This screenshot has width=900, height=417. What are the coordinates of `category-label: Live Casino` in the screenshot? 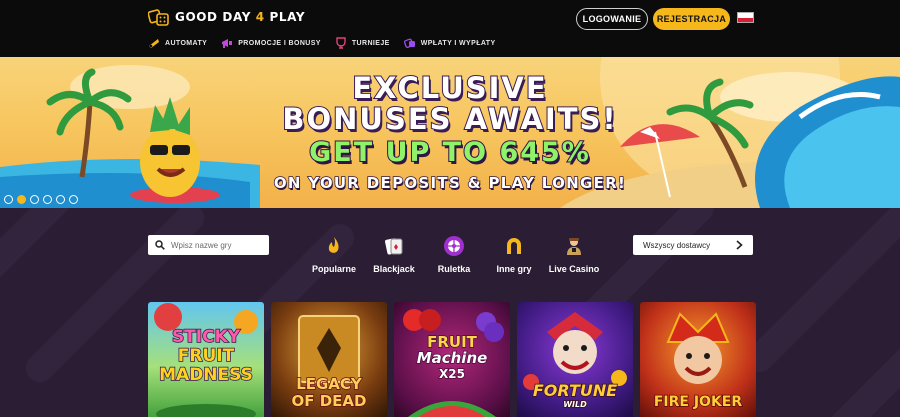 It's located at (574, 269).